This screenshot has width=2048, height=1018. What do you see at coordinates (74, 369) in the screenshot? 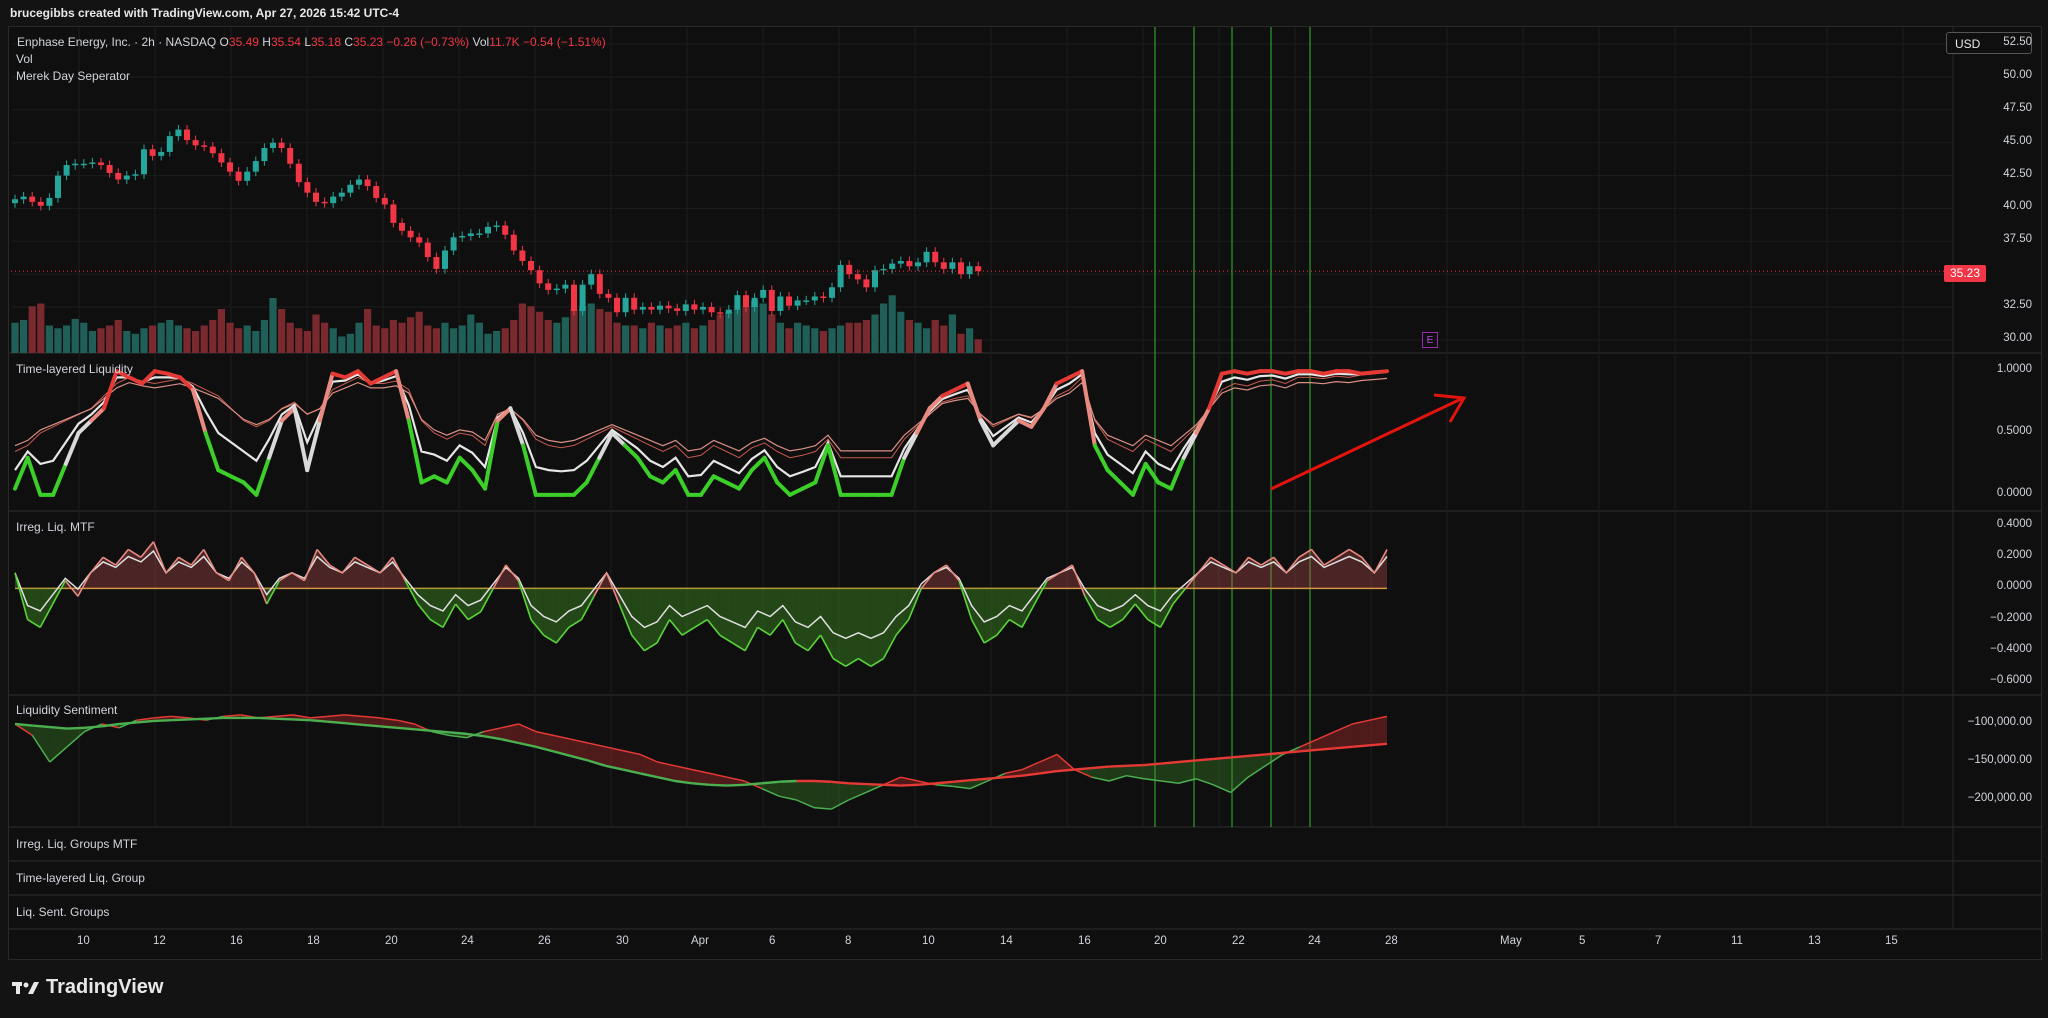
I see `time-layered-liquidity-title: Time-layered Liquidity` at bounding box center [74, 369].